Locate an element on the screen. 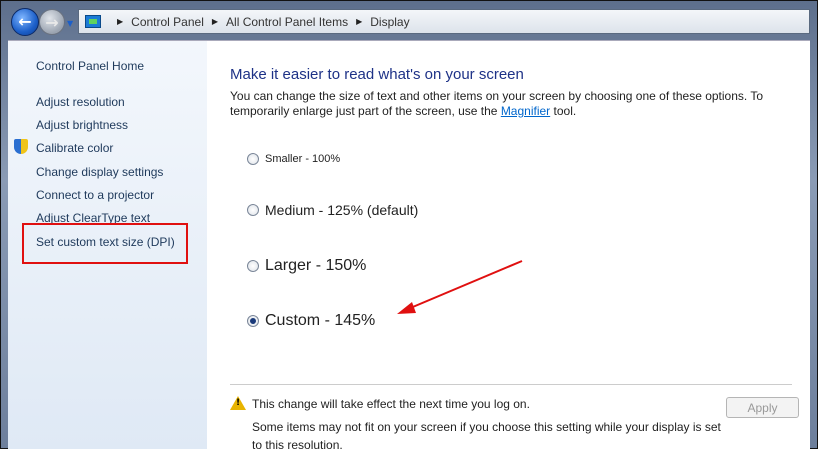 The height and width of the screenshot is (454, 818). annotation-arrow is located at coordinates (460, 287).